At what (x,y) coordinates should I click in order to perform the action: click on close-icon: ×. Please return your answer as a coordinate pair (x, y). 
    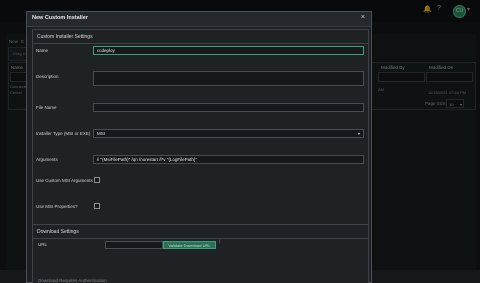
    Looking at the image, I should click on (363, 17).